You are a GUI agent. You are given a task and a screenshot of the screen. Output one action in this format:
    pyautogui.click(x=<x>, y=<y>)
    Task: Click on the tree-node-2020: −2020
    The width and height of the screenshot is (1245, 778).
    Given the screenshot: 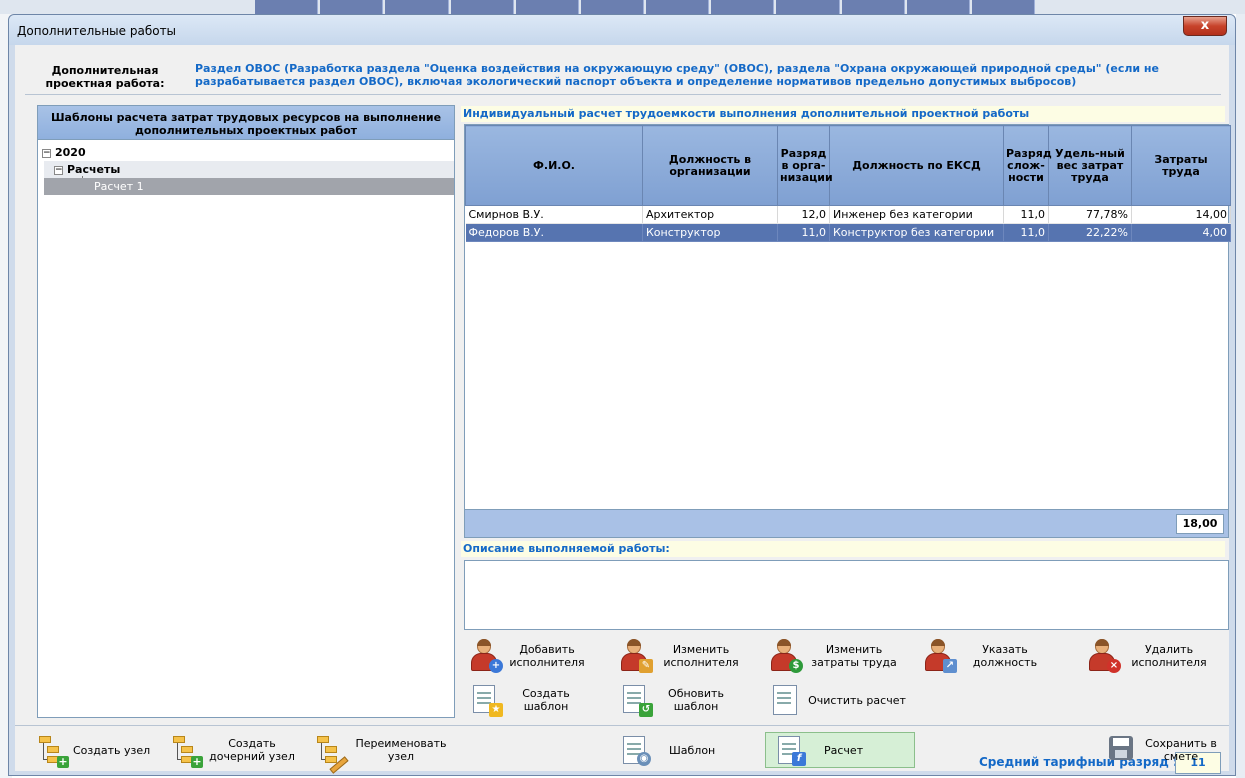 What is the action you would take?
    pyautogui.click(x=64, y=152)
    